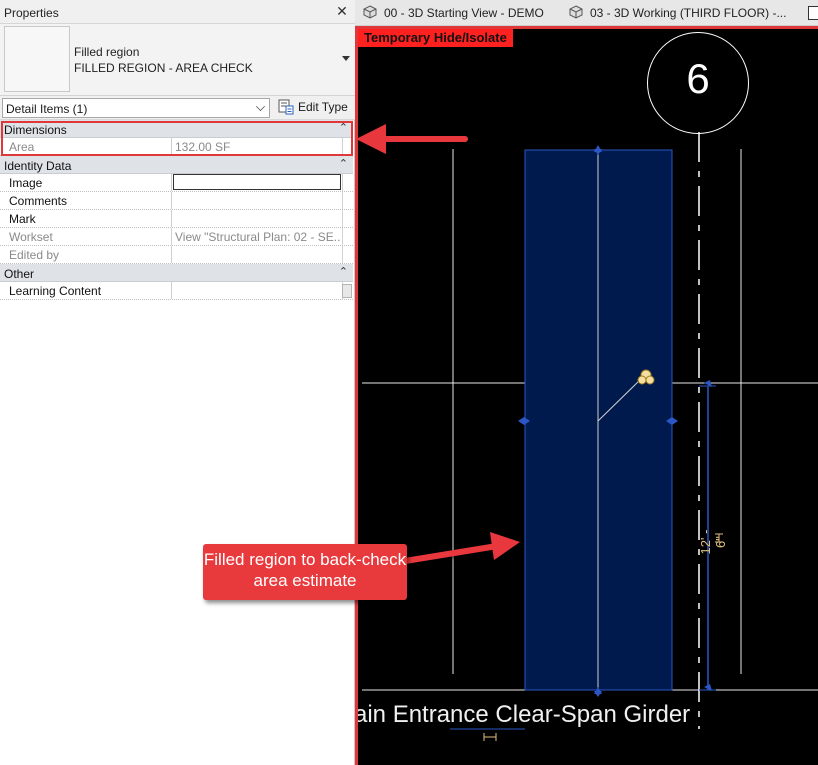  I want to click on property-row-image: Image, so click(176, 183).